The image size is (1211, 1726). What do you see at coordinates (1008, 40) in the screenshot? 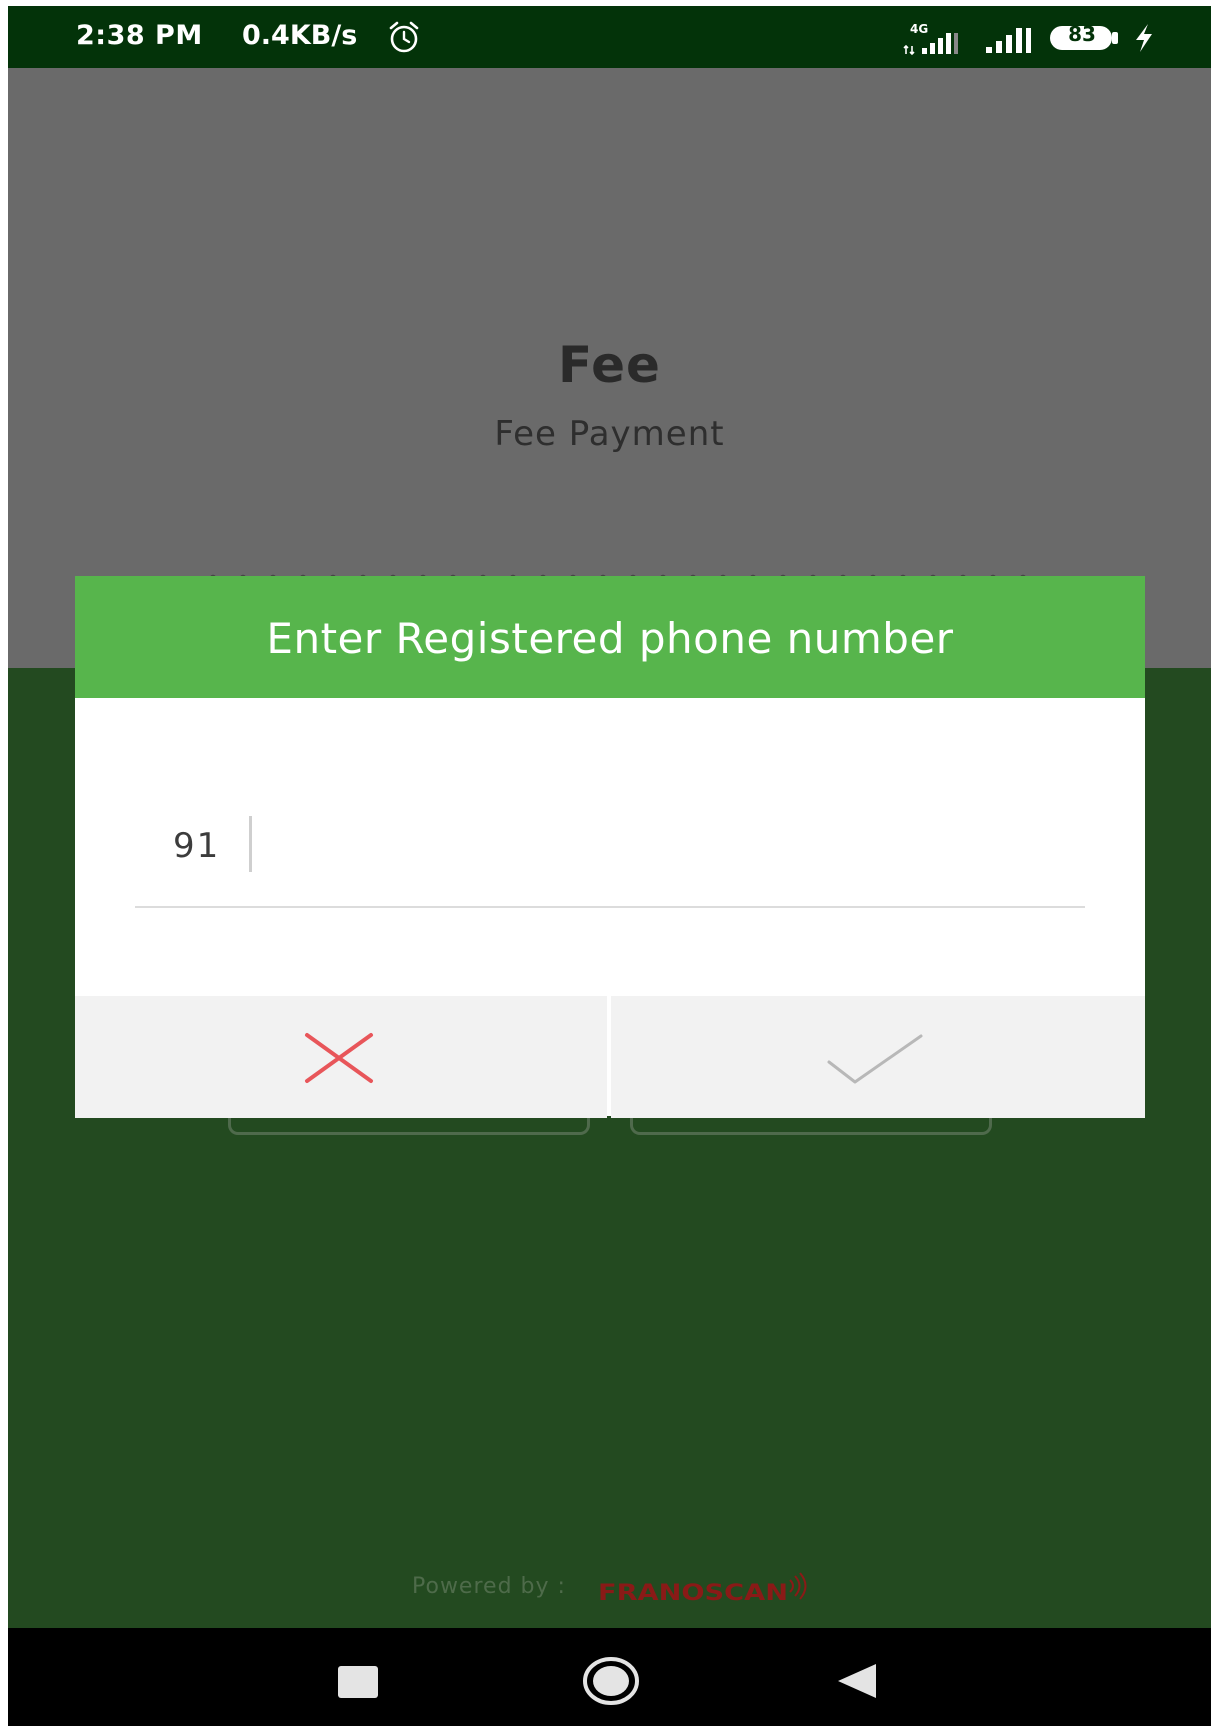
I see `cellular-signal-icon` at bounding box center [1008, 40].